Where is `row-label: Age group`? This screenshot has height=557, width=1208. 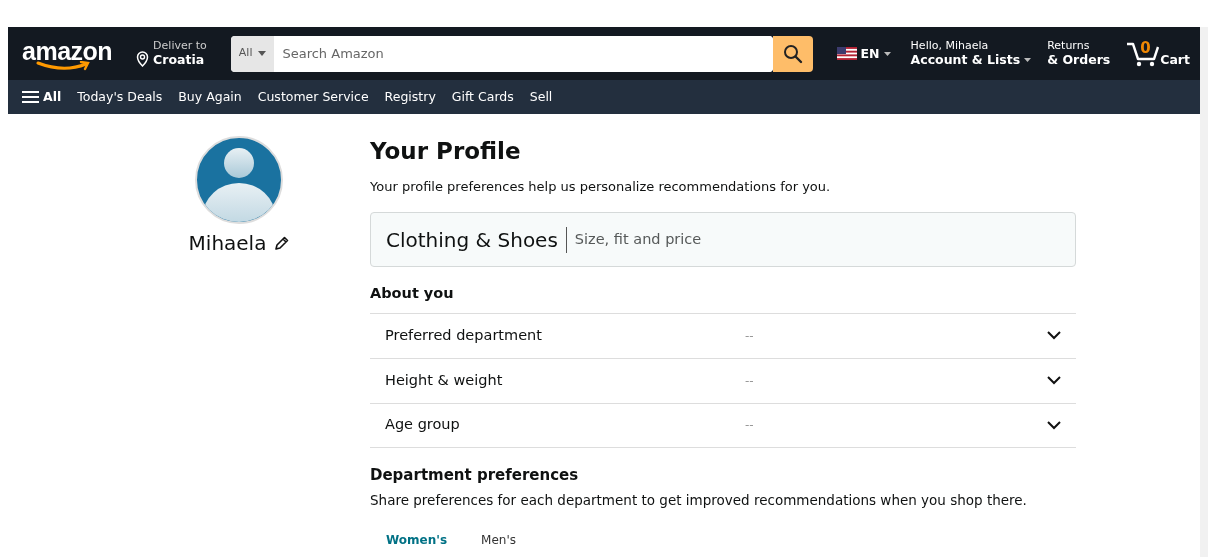 row-label: Age group is located at coordinates (422, 425).